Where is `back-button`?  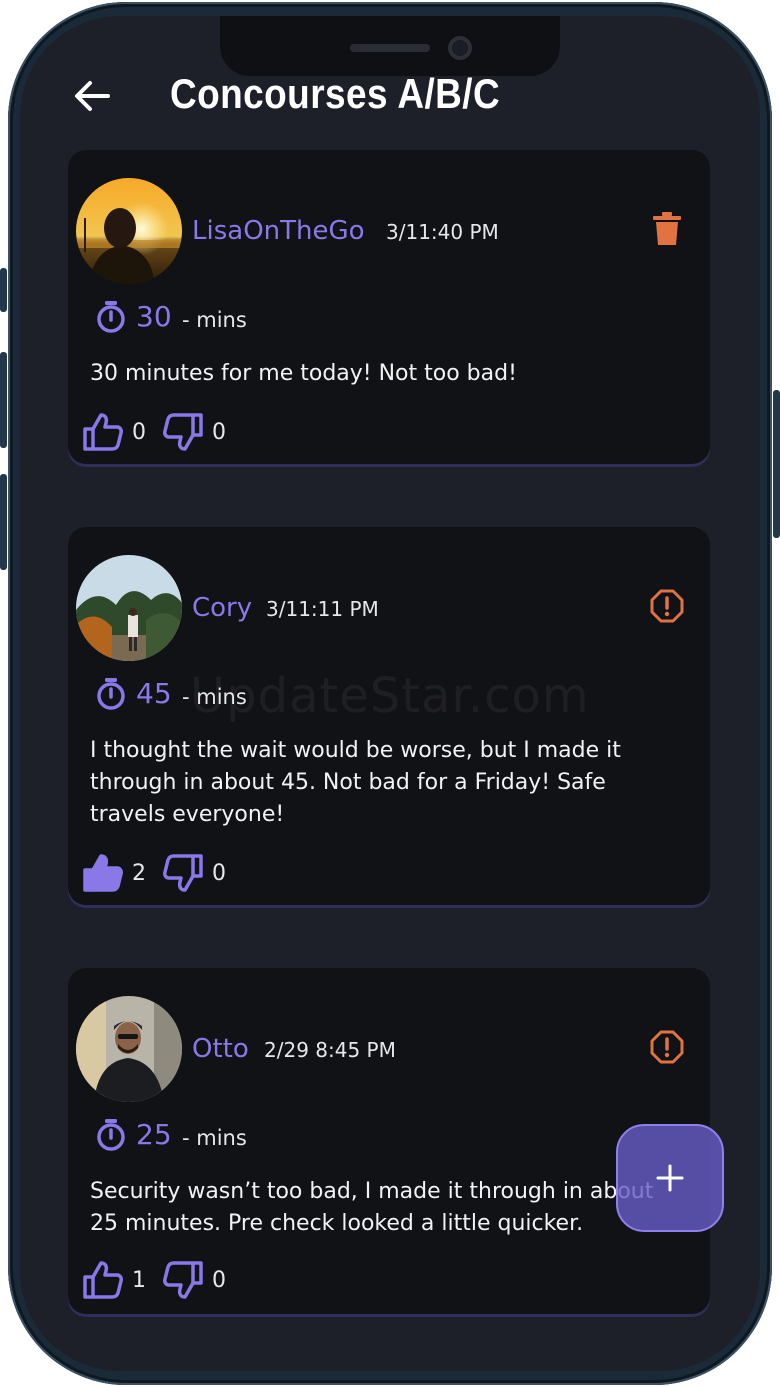
back-button is located at coordinates (92, 96).